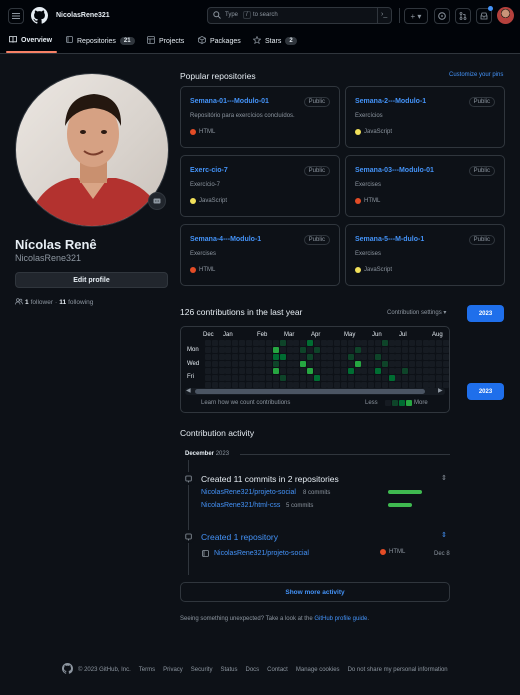  I want to click on scroll-right-icon: ▶, so click(440, 390).